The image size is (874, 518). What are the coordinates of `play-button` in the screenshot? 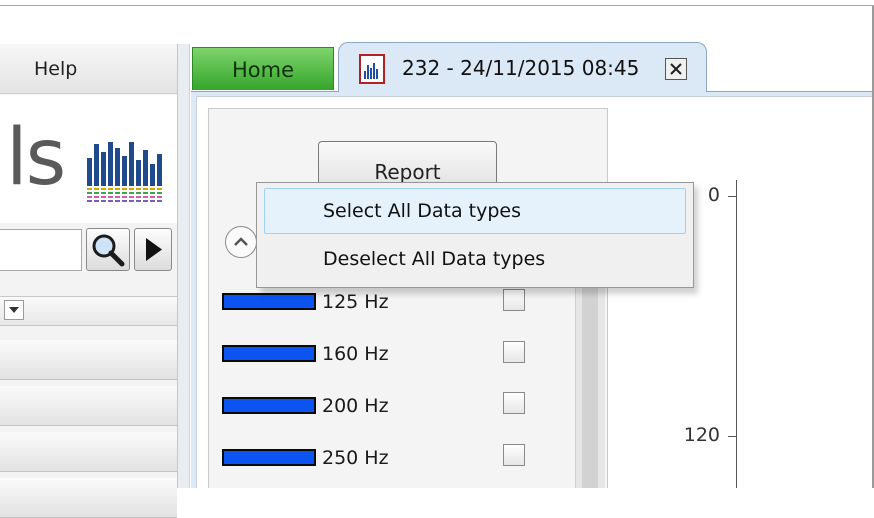 It's located at (153, 249).